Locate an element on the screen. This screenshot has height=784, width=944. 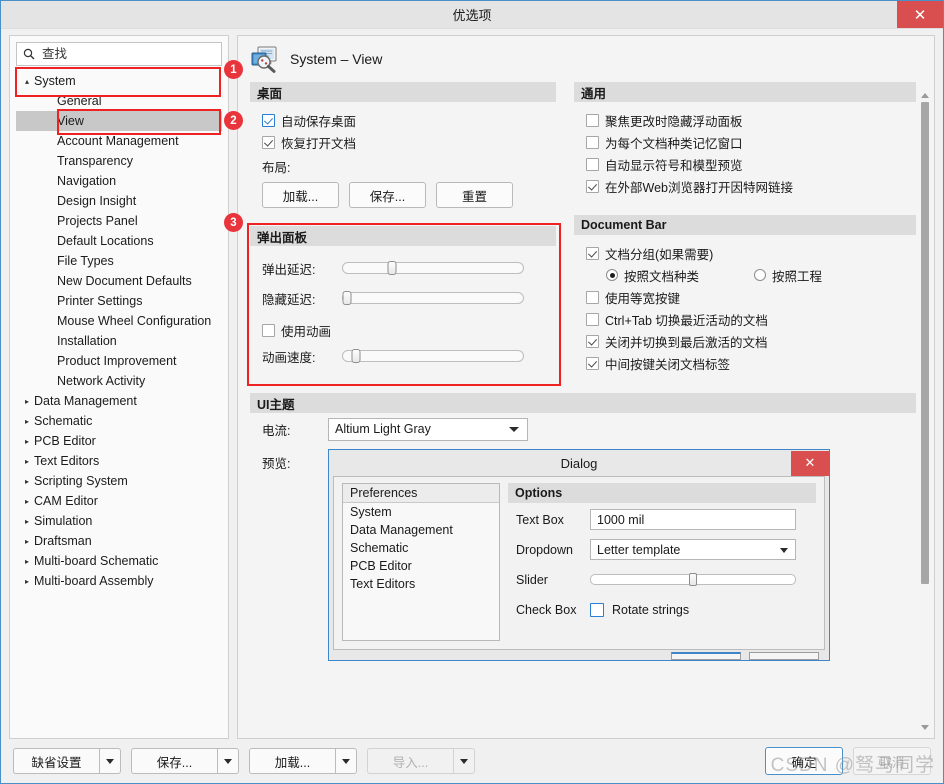
popup-delay-slider is located at coordinates (433, 268).